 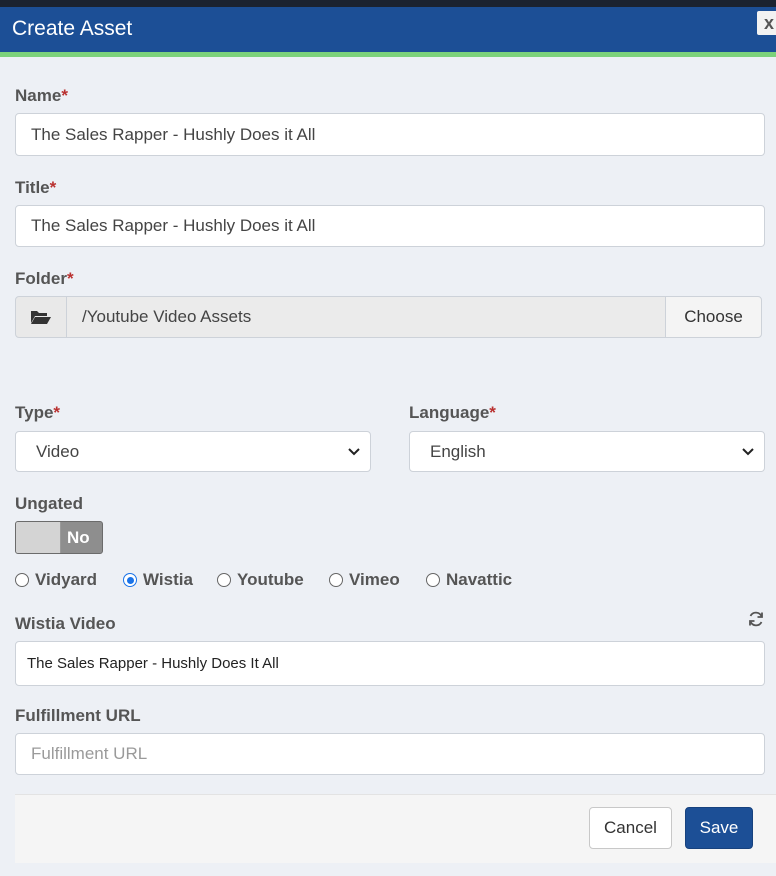 What do you see at coordinates (630, 828) in the screenshot?
I see `cancel-button: Cancel` at bounding box center [630, 828].